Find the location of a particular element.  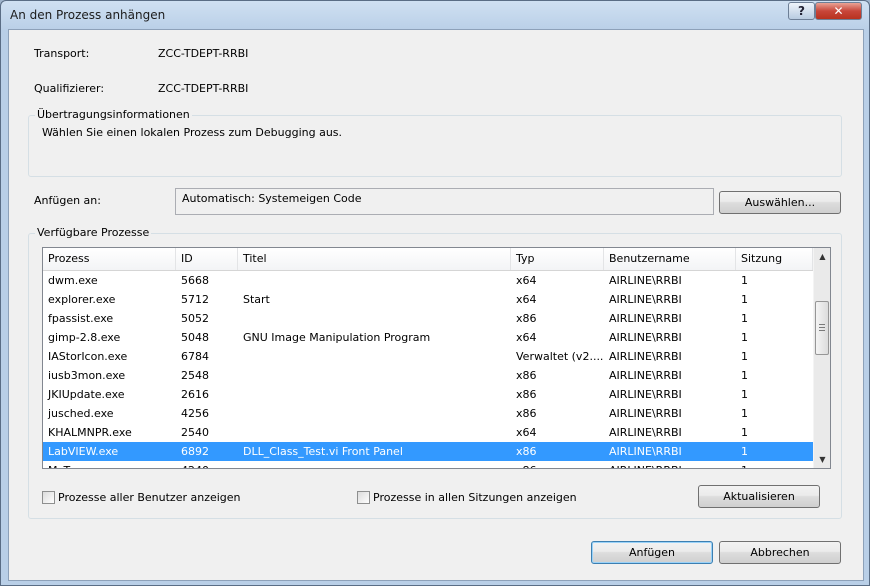

process-row: fpassist.exe 5052 x86 AIRLINE\RRBI 1 is located at coordinates (428, 318).